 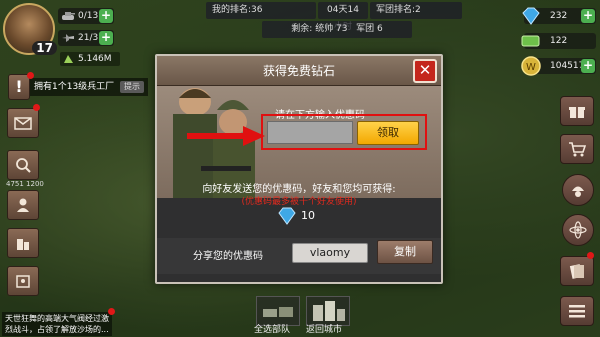 I want to click on share-label: 分享您的优惠码, so click(x=228, y=256).